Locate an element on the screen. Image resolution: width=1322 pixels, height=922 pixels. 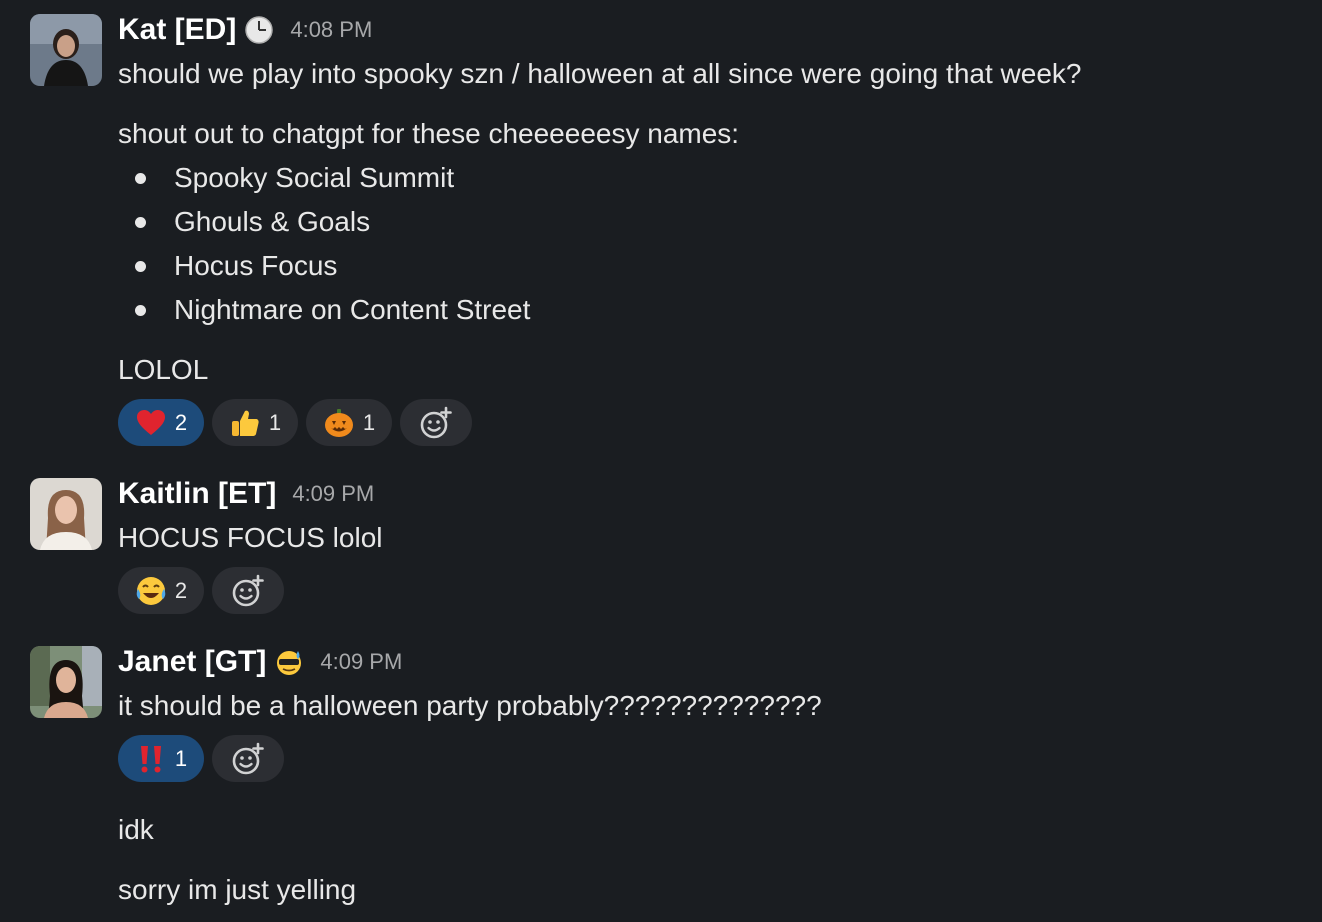
list-item: Nightmare on Content Street is located at coordinates (324, 310).